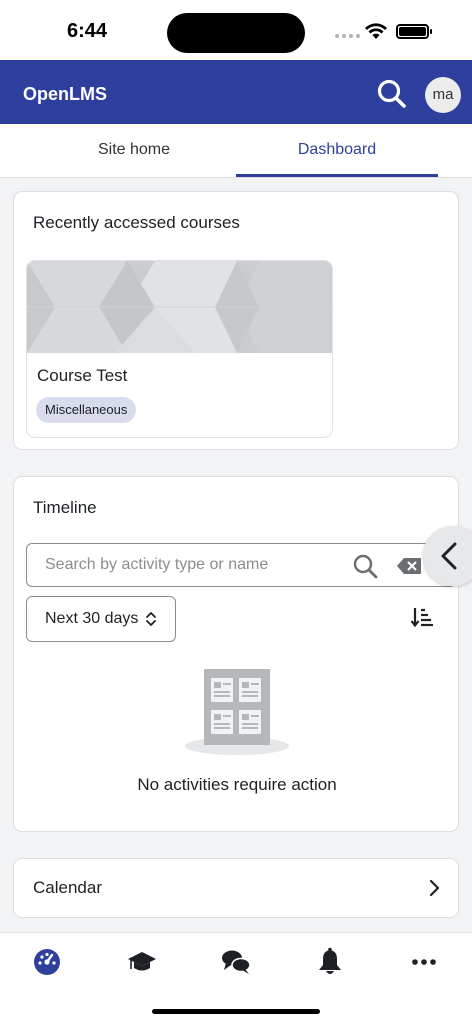 The width and height of the screenshot is (472, 1024). What do you see at coordinates (190, 565) in the screenshot?
I see `timeline-search-input` at bounding box center [190, 565].